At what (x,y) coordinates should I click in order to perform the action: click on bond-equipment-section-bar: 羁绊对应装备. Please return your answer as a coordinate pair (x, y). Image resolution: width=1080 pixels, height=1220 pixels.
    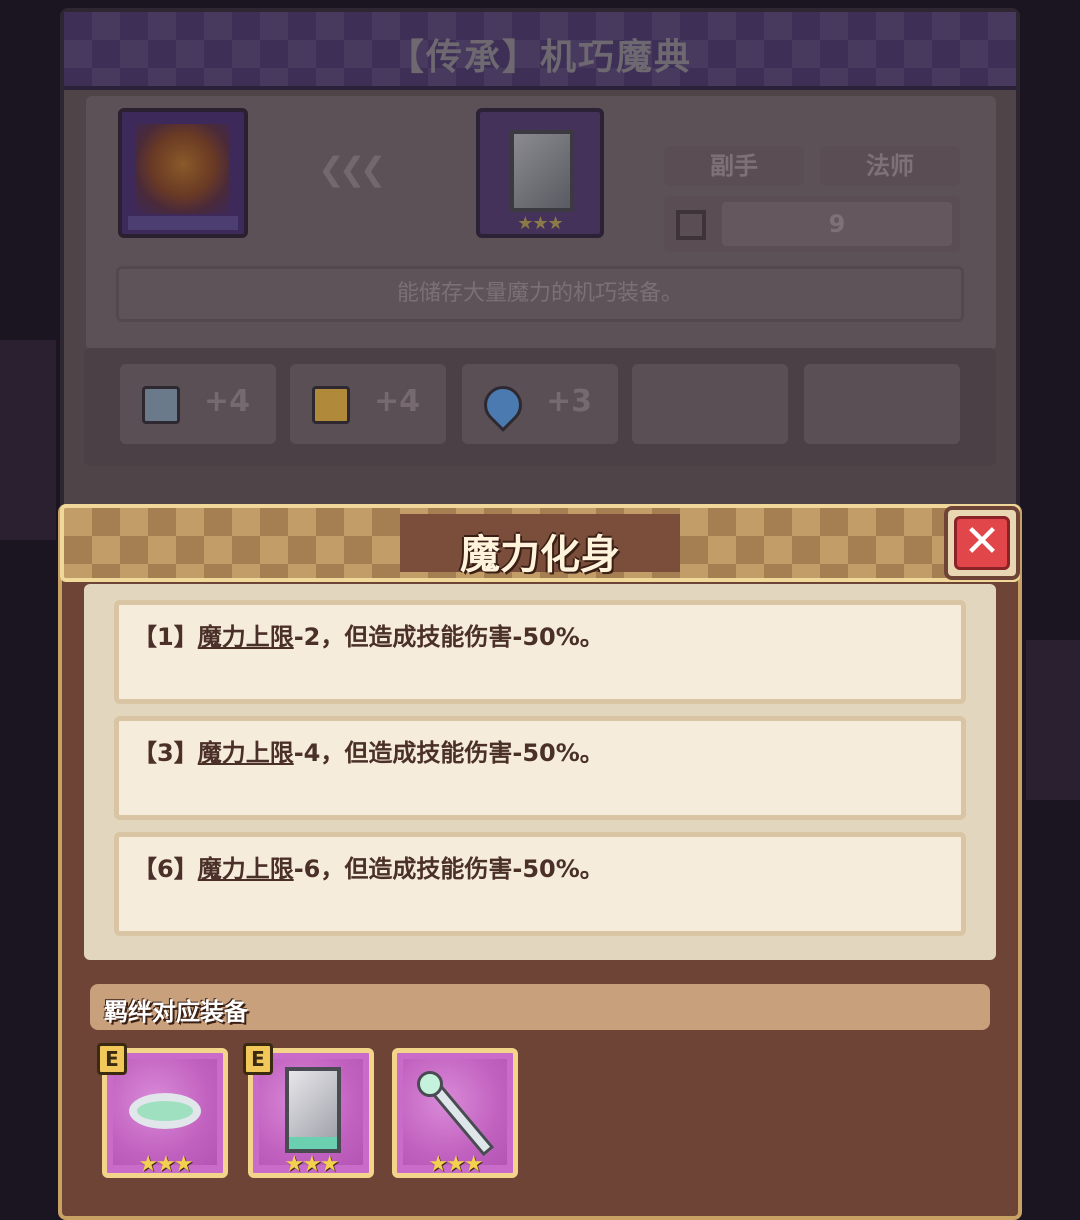
    Looking at the image, I should click on (540, 1007).